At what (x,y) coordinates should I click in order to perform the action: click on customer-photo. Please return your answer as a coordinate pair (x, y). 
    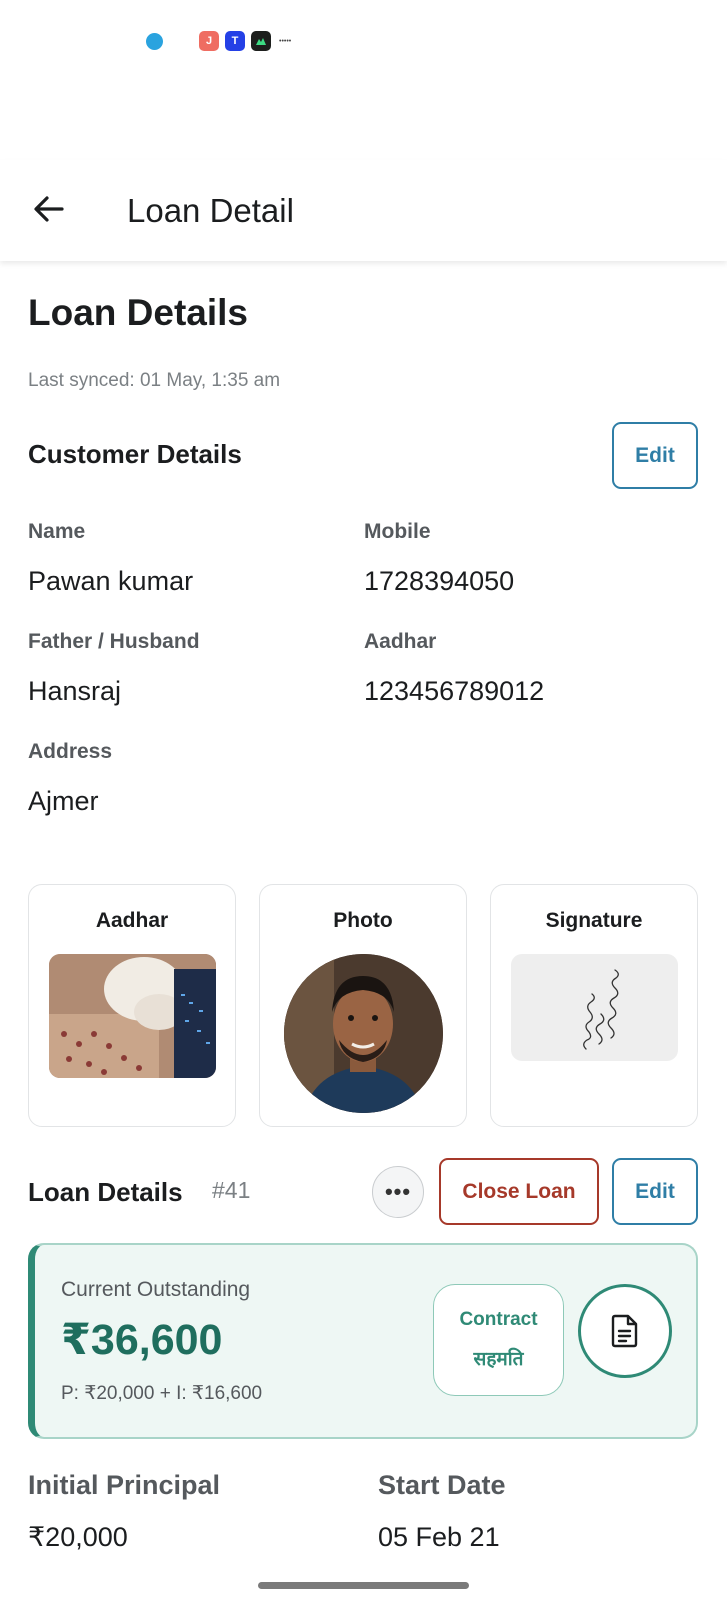
    Looking at the image, I should click on (363, 1033).